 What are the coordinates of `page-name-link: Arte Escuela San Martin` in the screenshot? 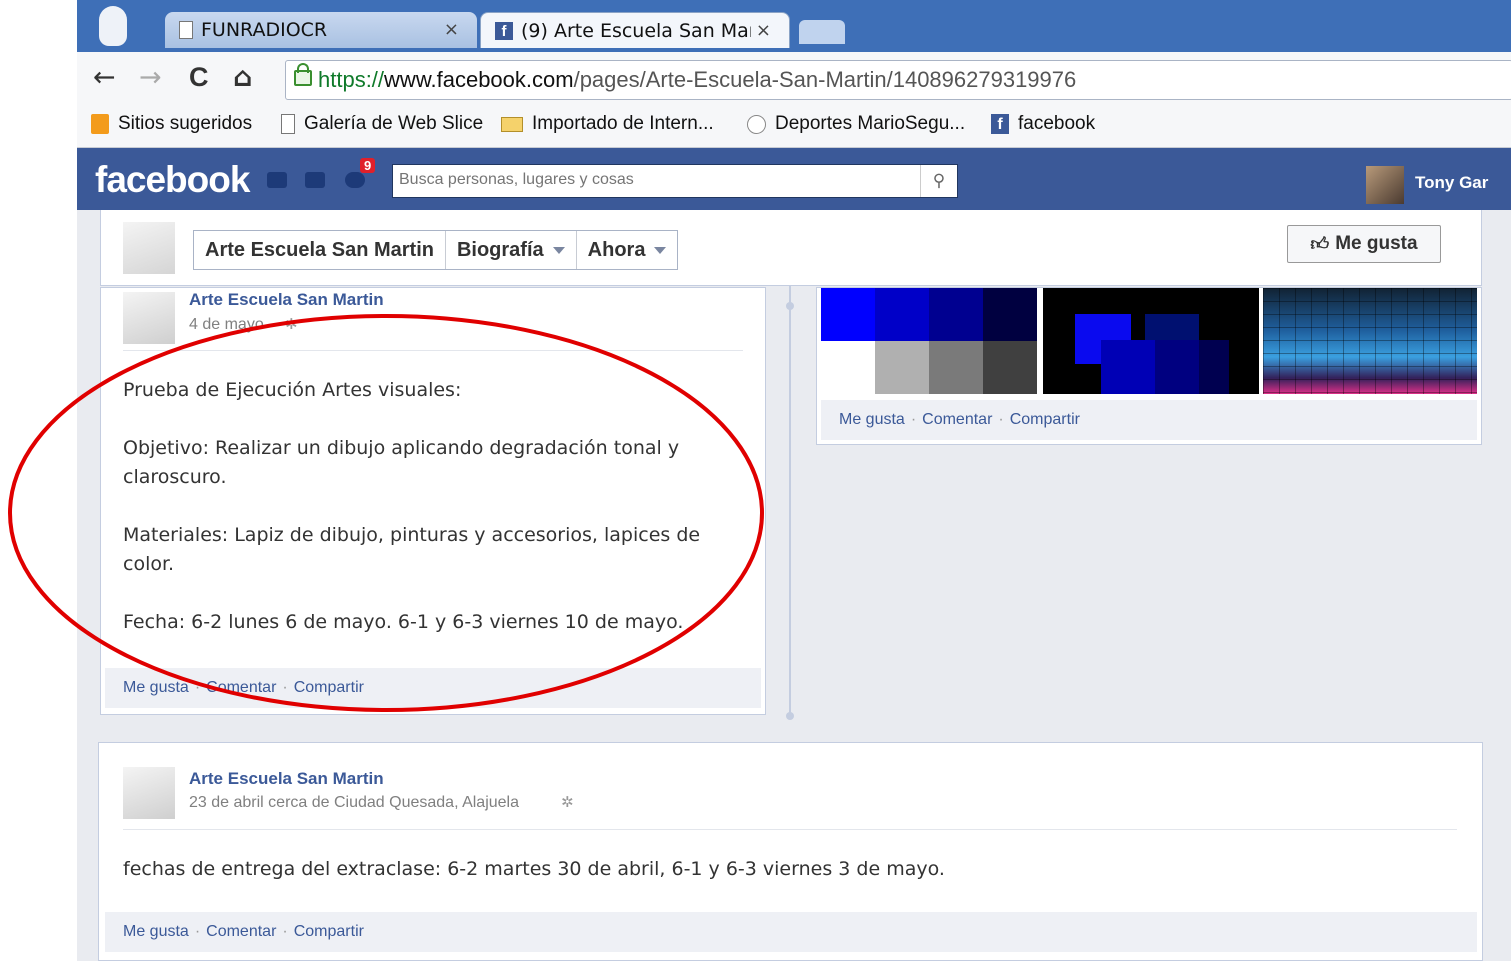 It's located at (320, 250).